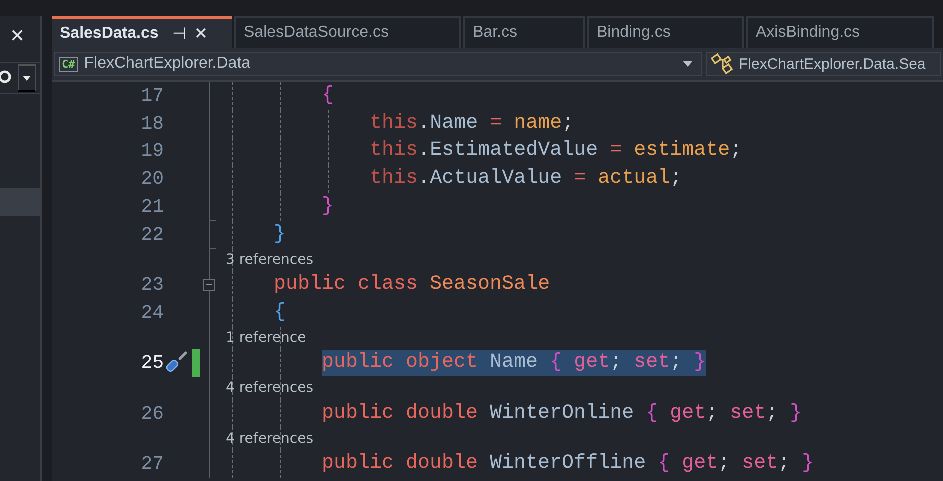  I want to click on code-line: public class SeasonSale, so click(412, 285).